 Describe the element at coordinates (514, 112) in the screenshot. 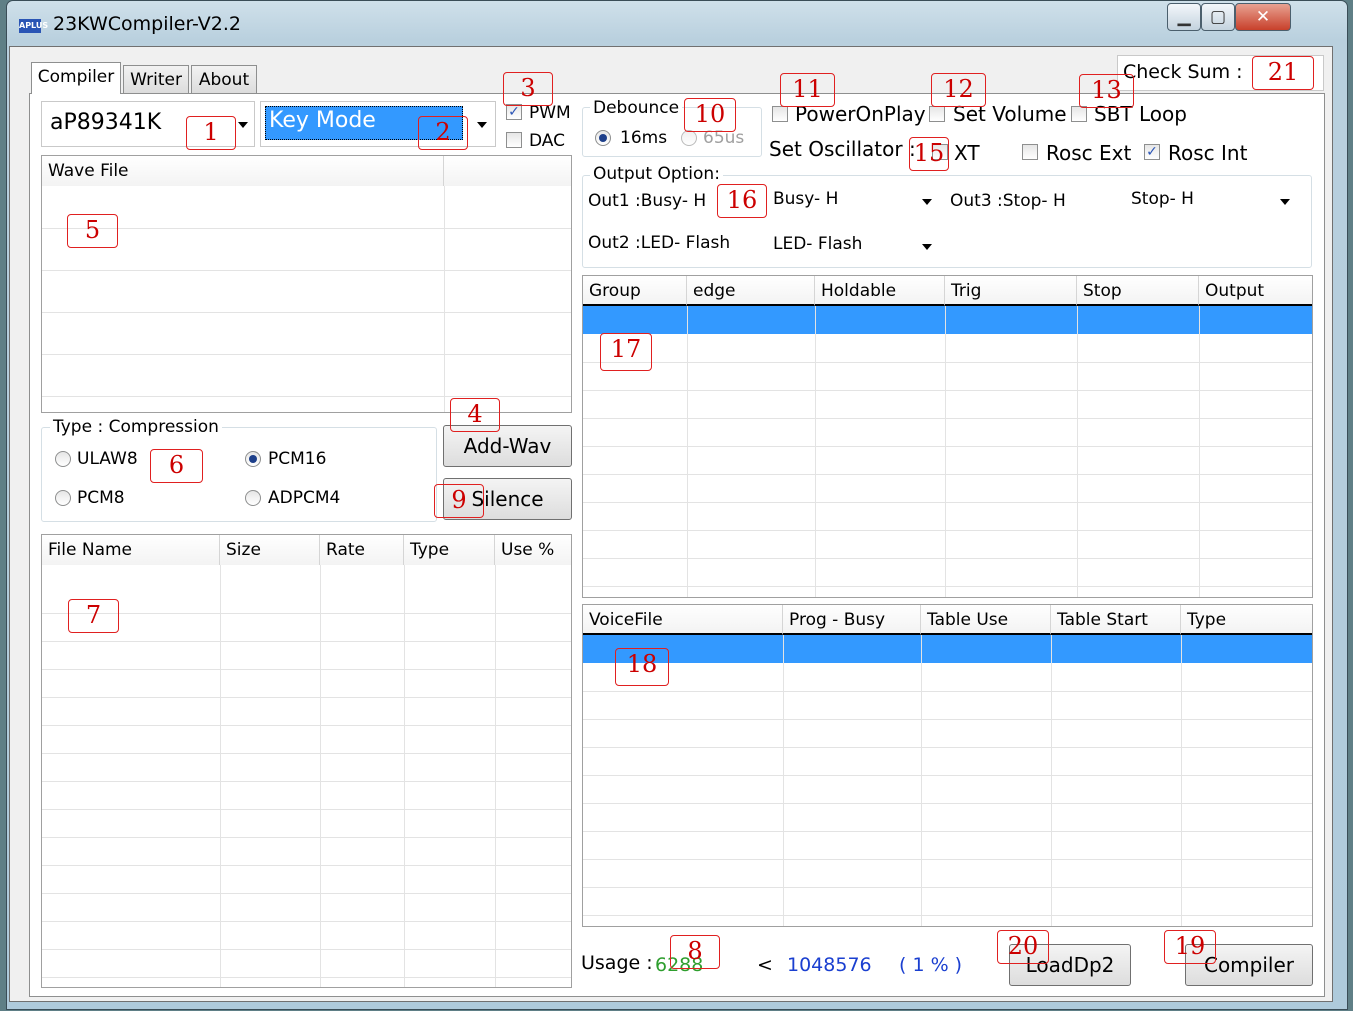

I see `pwm-checkbox: ✓` at that location.